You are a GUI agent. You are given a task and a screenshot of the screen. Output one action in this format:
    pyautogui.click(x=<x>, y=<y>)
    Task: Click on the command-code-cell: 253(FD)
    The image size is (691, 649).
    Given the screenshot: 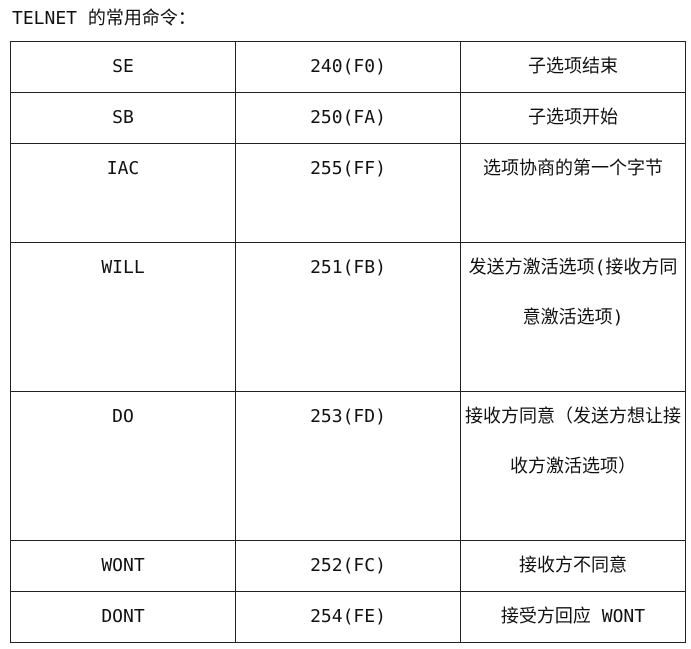 What is the action you would take?
    pyautogui.click(x=348, y=466)
    